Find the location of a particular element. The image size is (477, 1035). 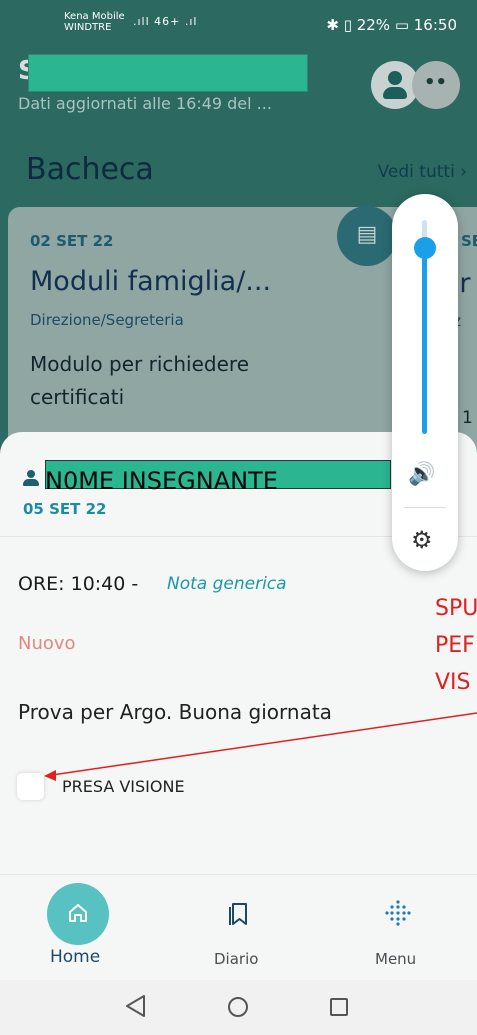

redacted-school-name is located at coordinates (168, 73).